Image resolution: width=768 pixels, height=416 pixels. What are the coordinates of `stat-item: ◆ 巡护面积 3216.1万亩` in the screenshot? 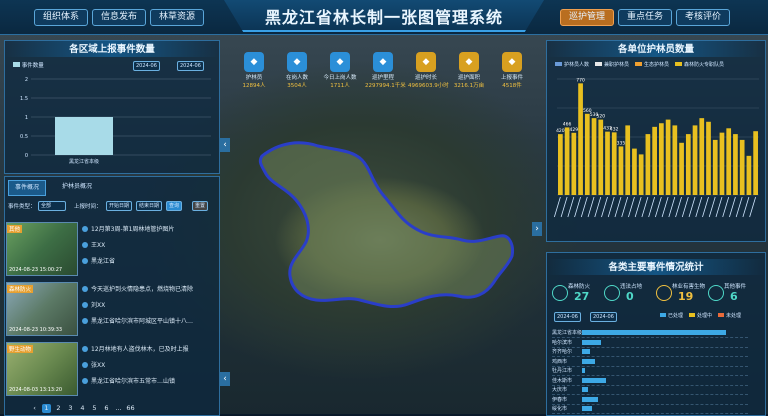 It's located at (469, 70).